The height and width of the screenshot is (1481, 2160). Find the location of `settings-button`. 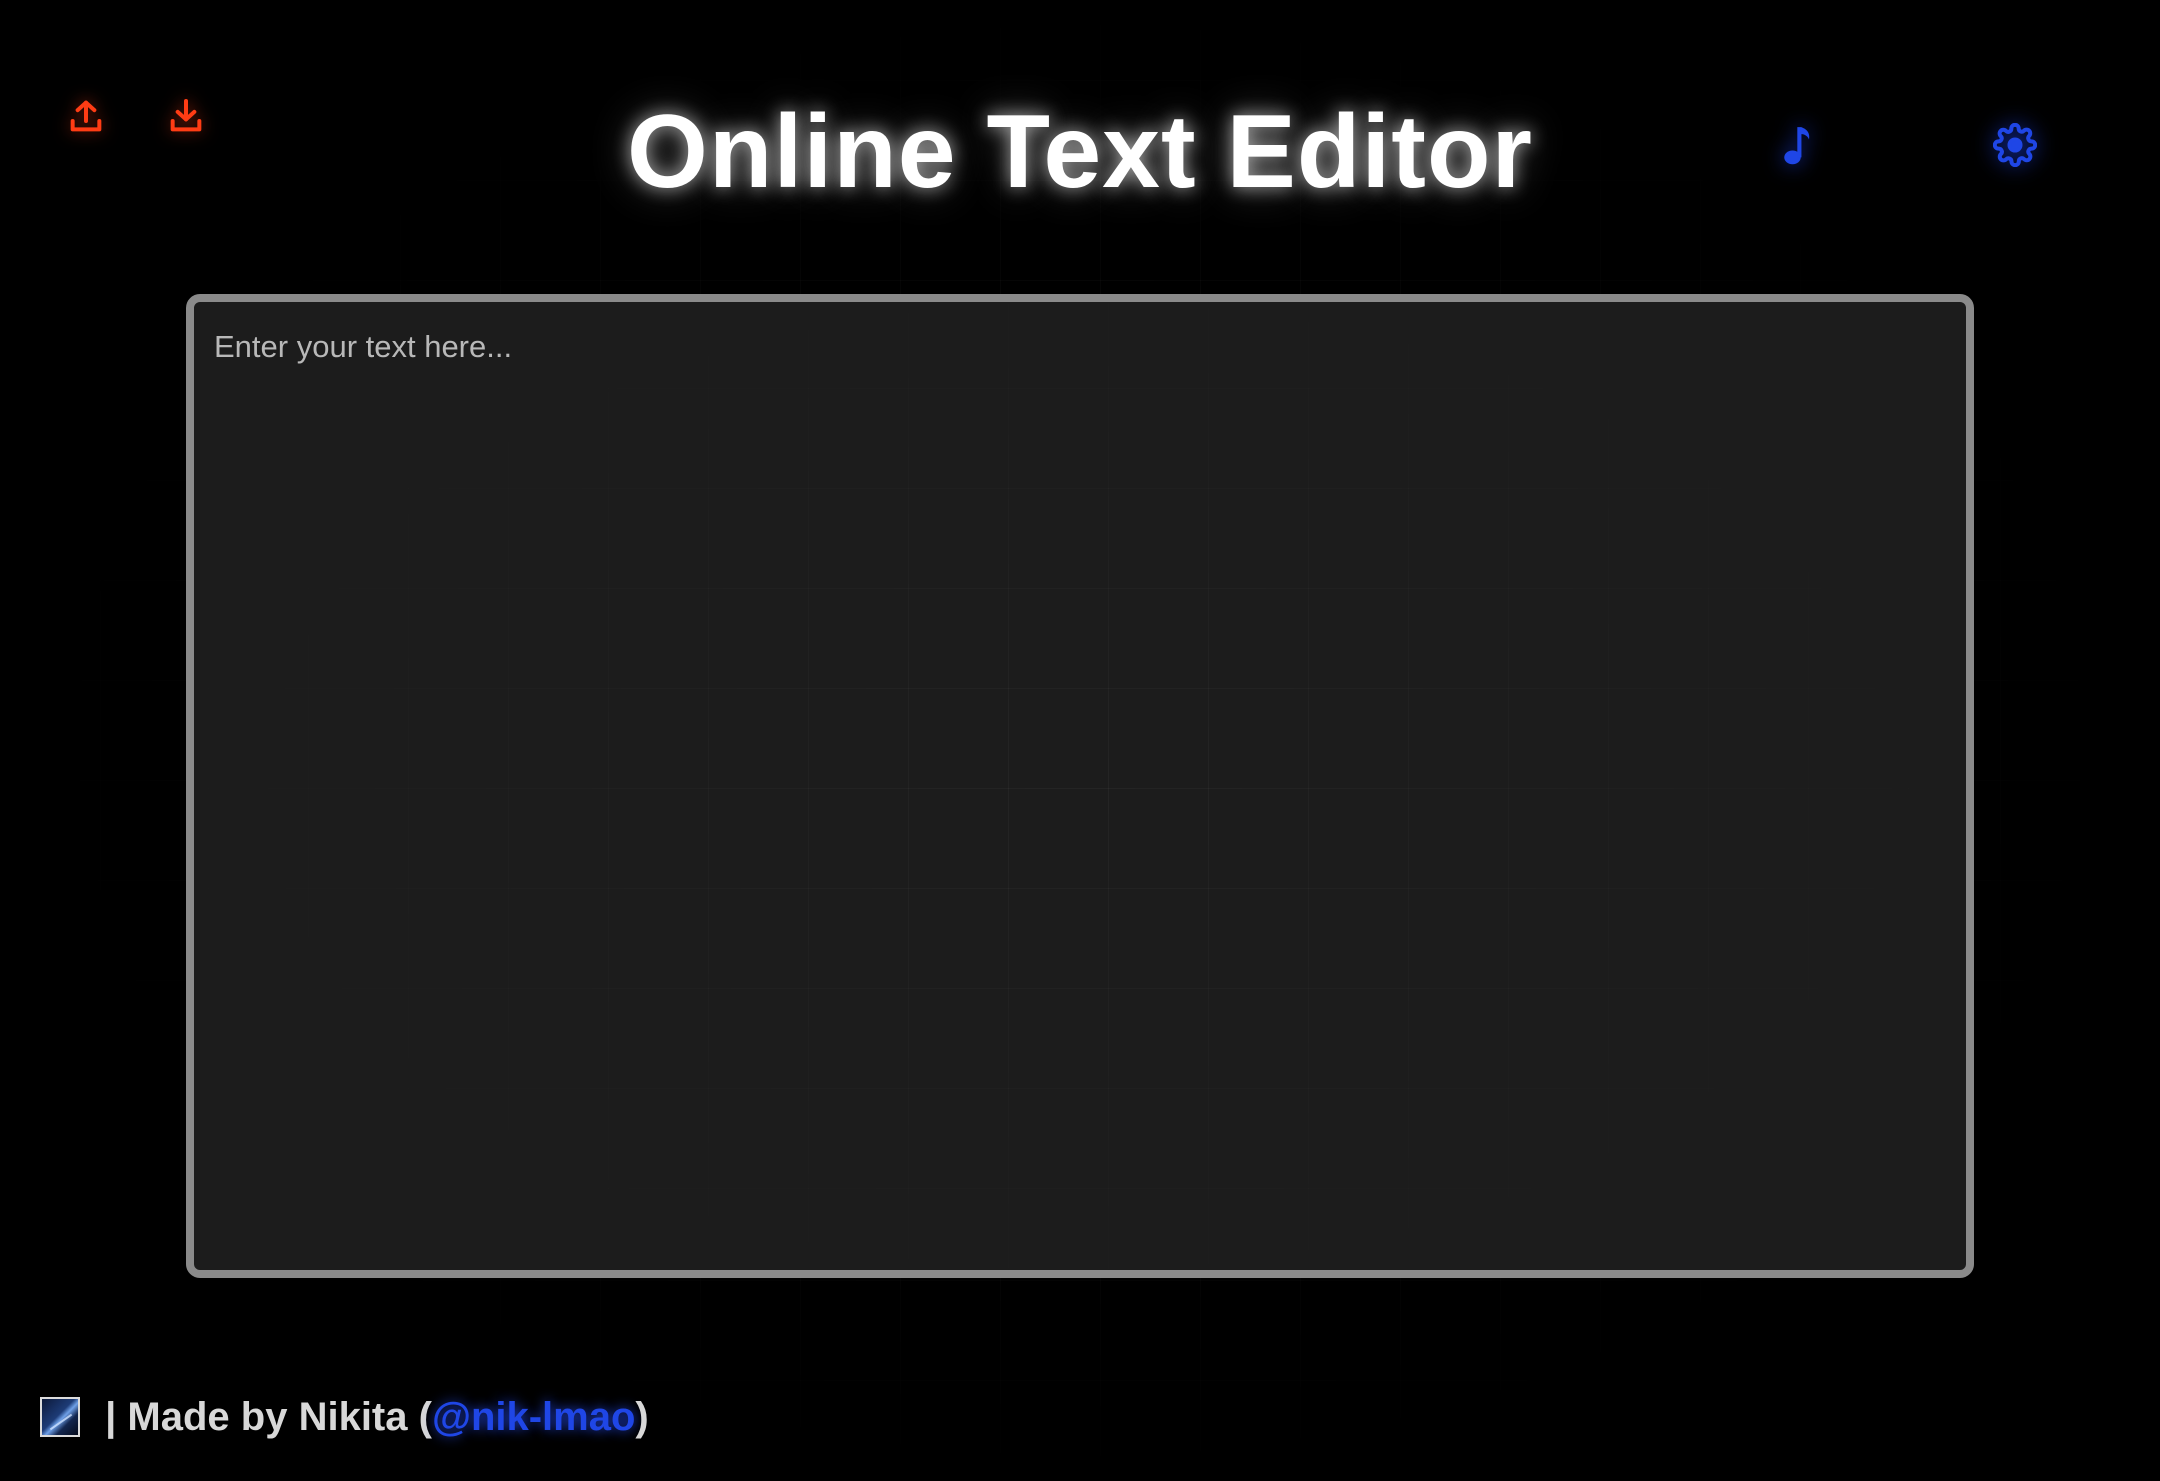

settings-button is located at coordinates (2015, 145).